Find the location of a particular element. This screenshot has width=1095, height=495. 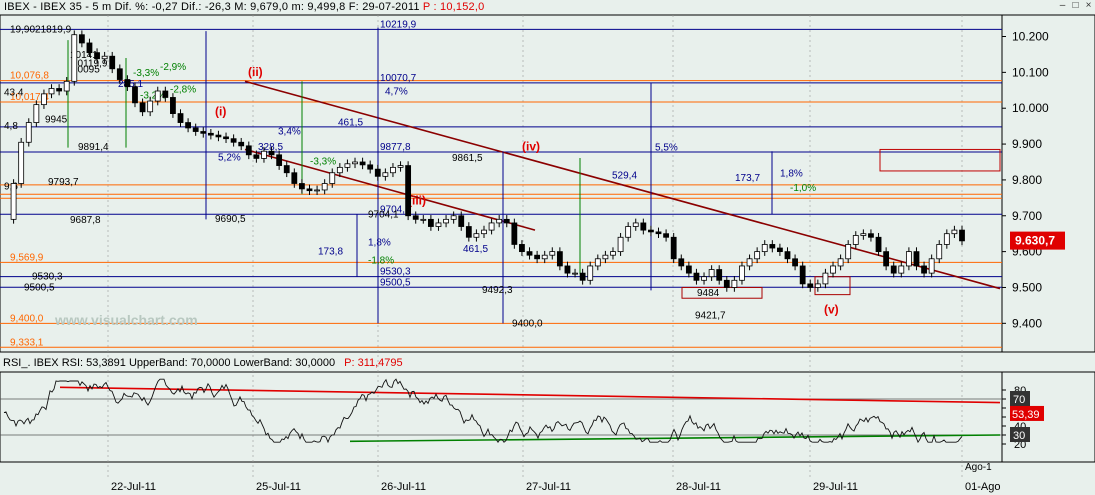

left-label: 9484 is located at coordinates (708, 293).